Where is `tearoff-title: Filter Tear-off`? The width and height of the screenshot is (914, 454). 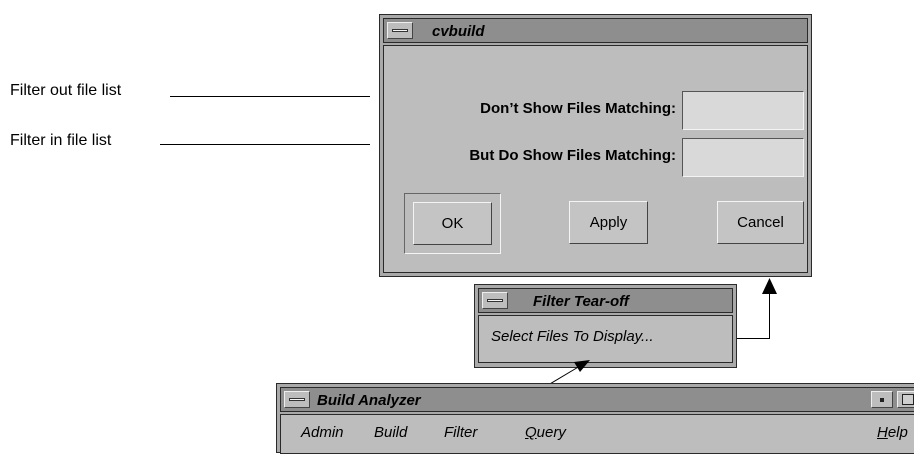 tearoff-title: Filter Tear-off is located at coordinates (581, 301).